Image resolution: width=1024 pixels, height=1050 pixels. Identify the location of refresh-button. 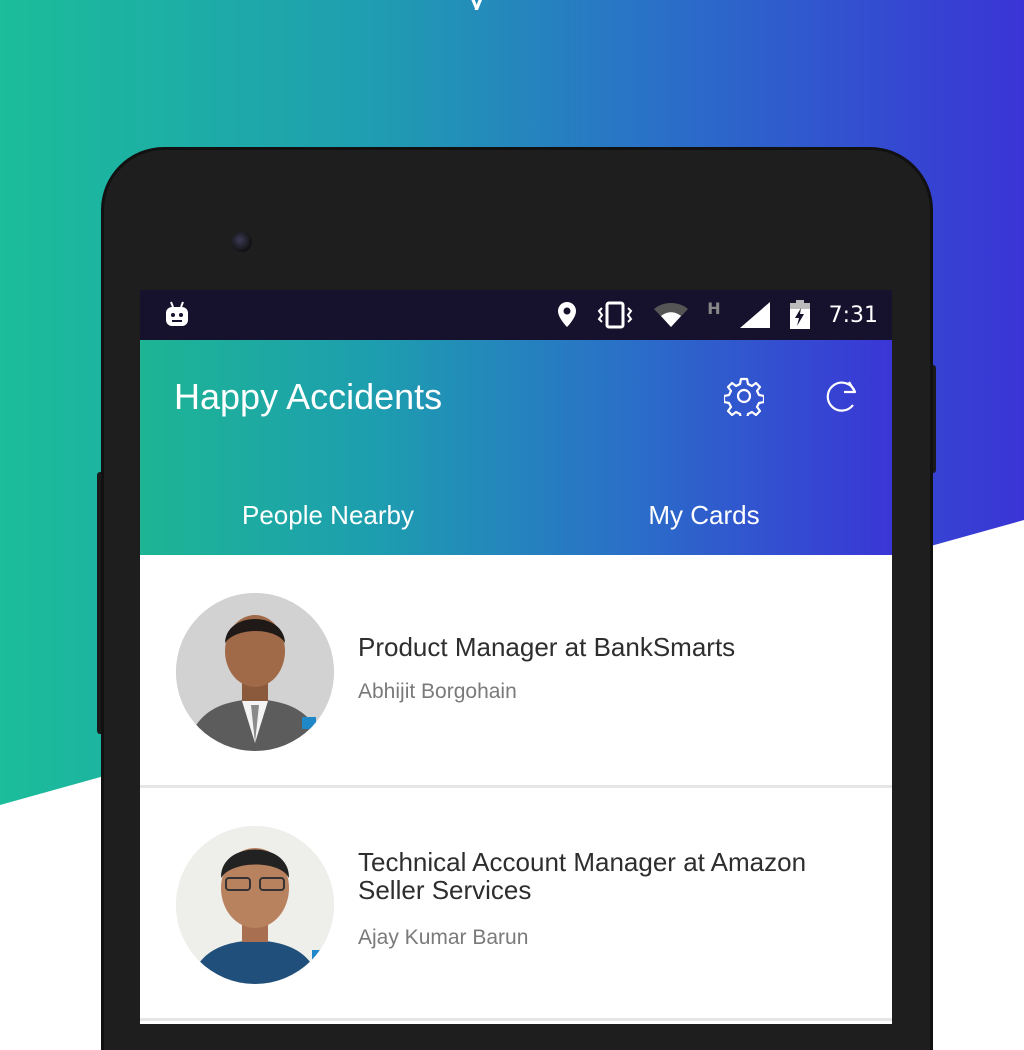
(842, 396).